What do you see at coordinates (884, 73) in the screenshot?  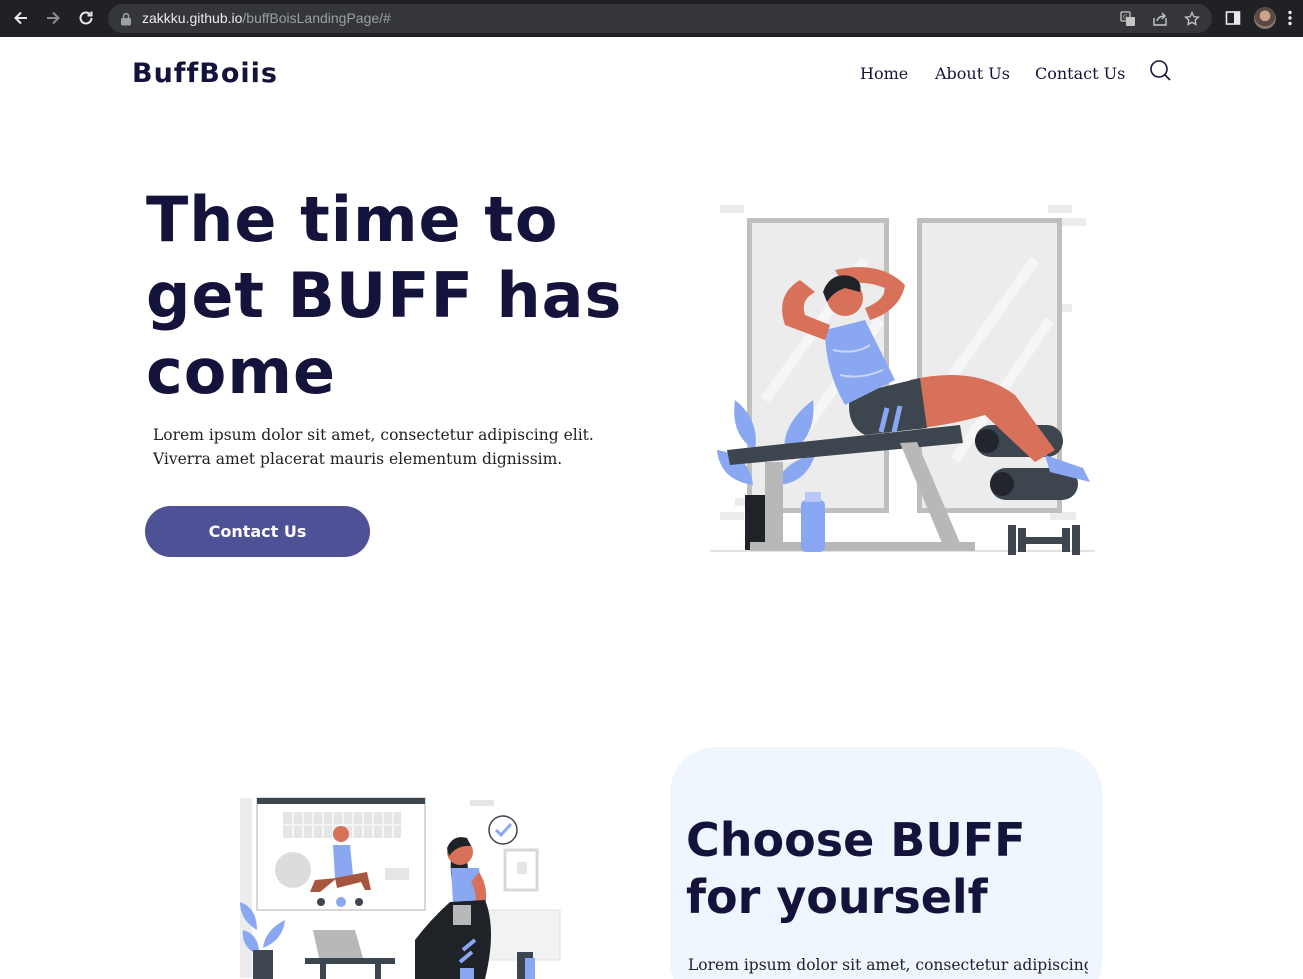 I see `nav-home: Home` at bounding box center [884, 73].